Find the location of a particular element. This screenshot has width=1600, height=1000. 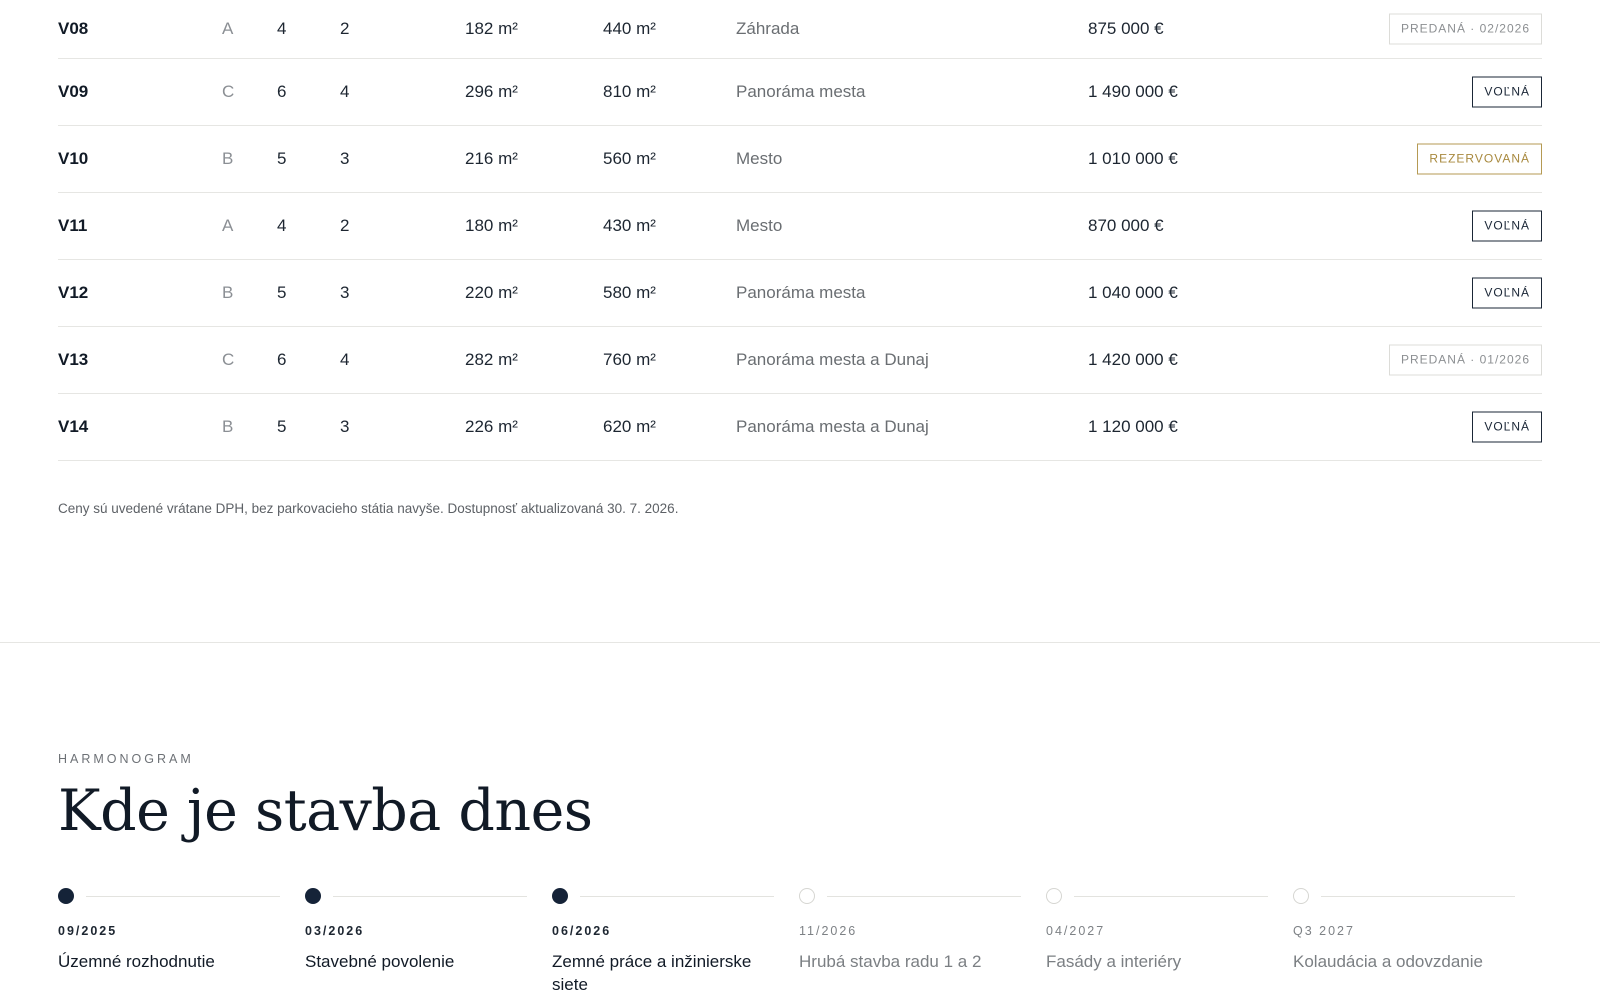

unit-plot: 760 m² is located at coordinates (629, 359).